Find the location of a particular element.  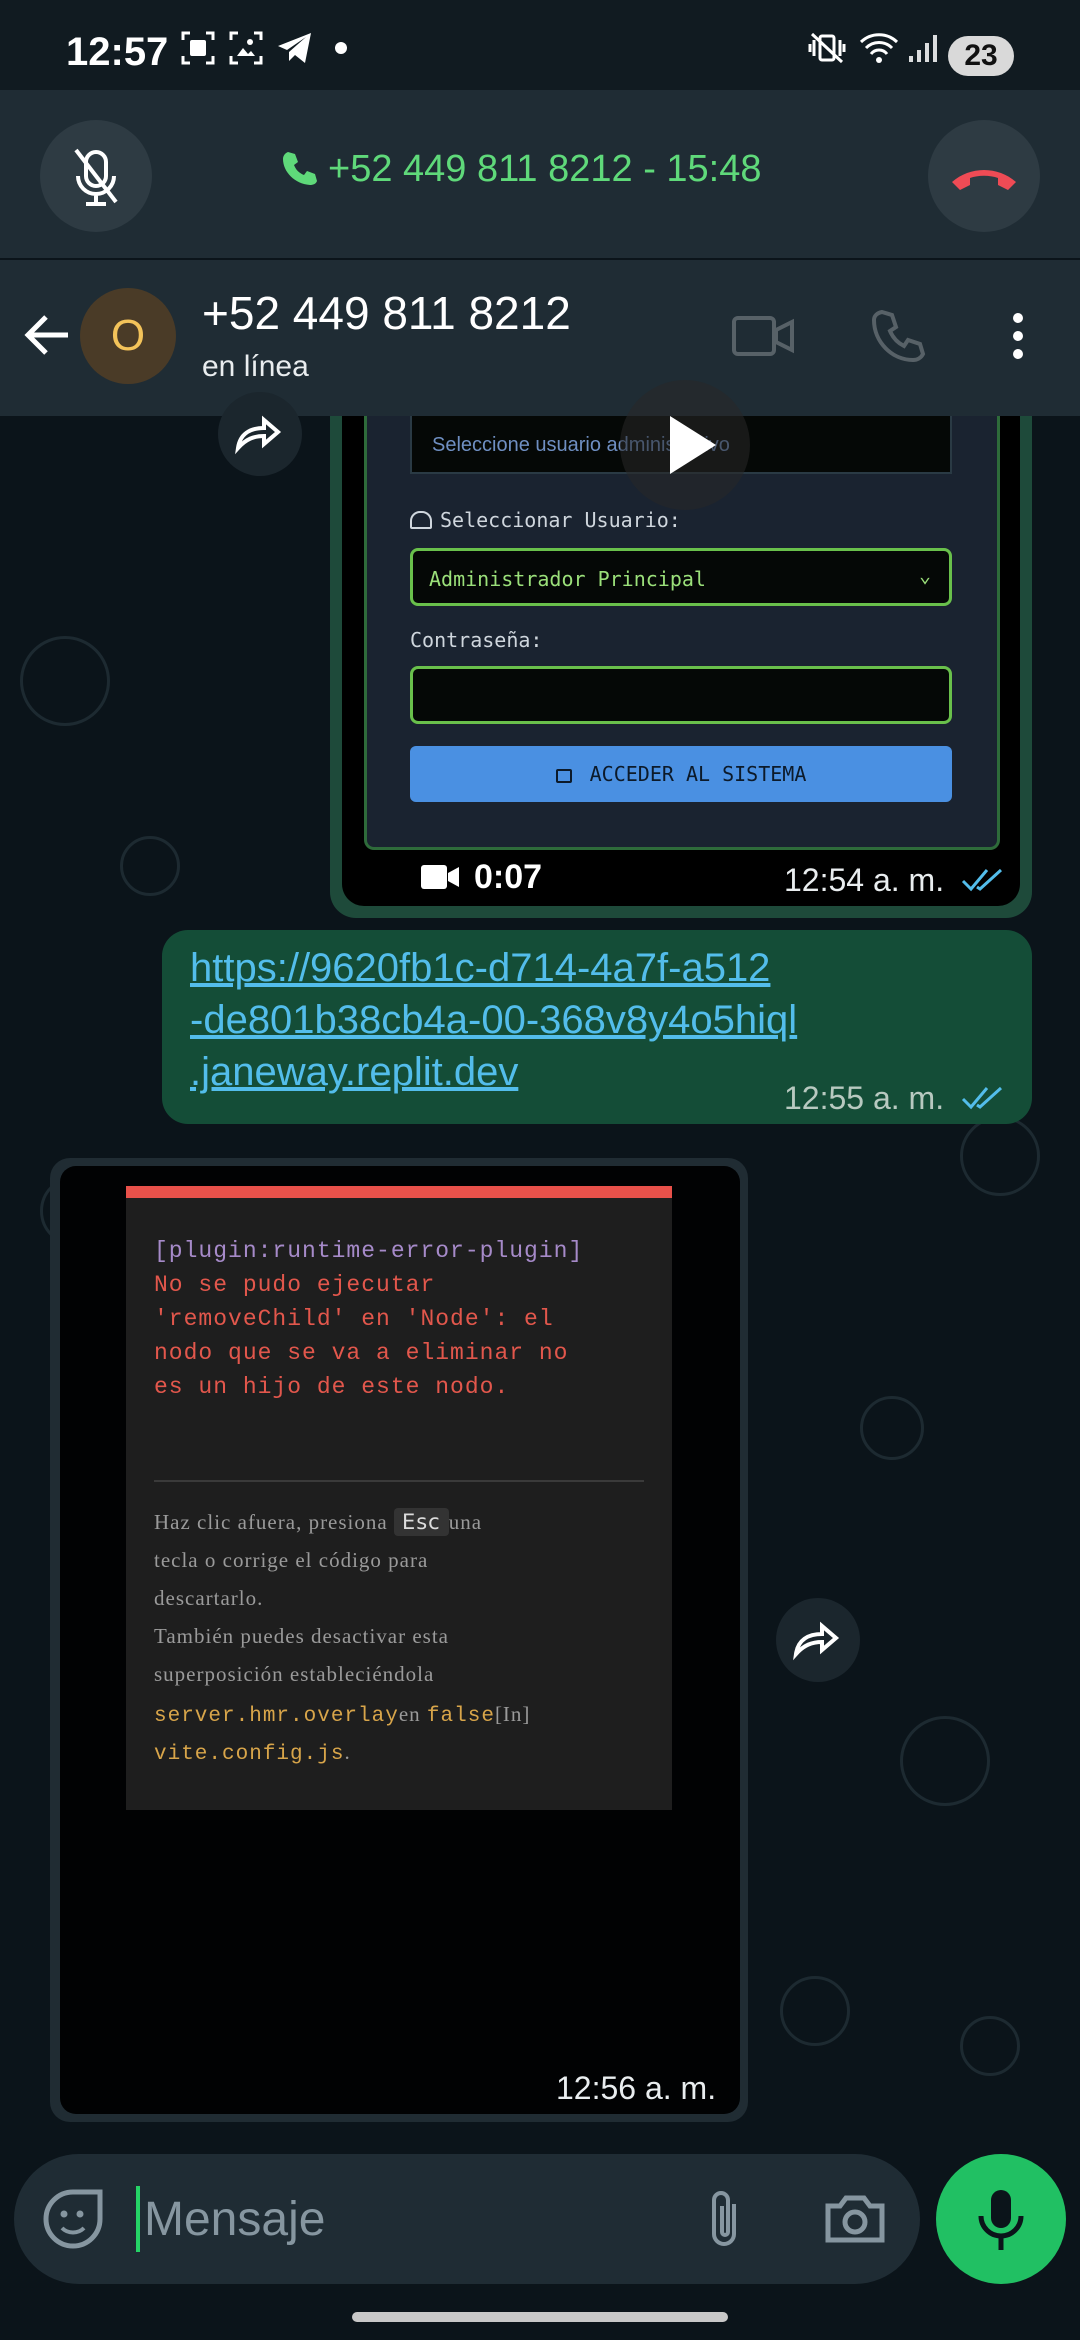

error-hint-text: Haz clic afuera, presiona is located at coordinates (274, 1522).